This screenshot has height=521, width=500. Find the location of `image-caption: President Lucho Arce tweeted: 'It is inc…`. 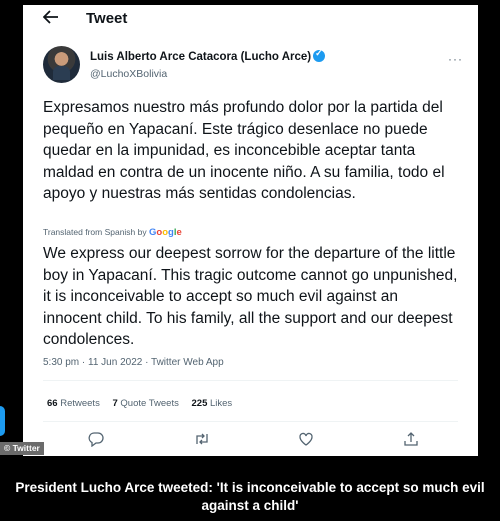

image-caption: President Lucho Arce tweeted: 'It is inc… is located at coordinates (250, 496).